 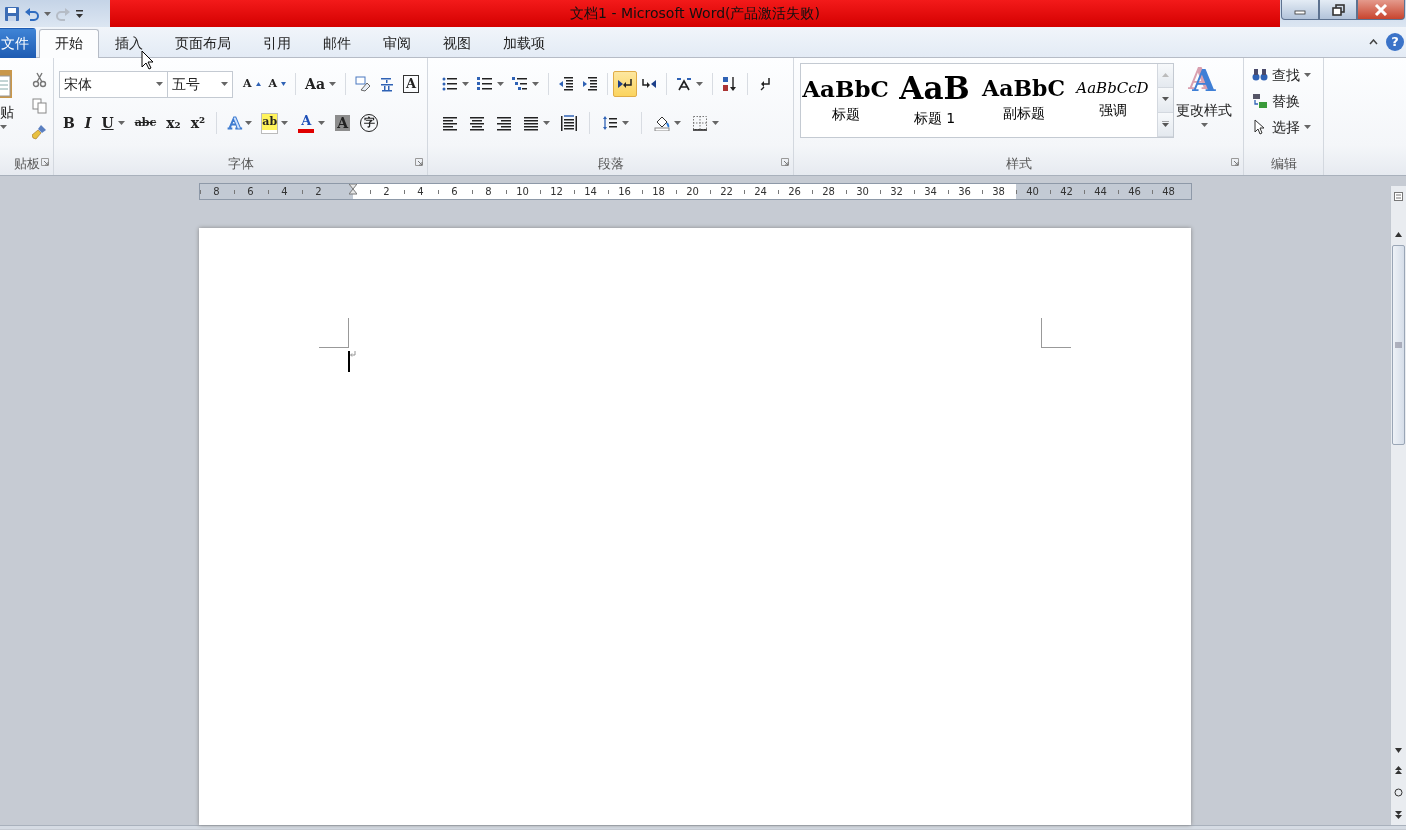 I want to click on undo-icon, so click(x=32, y=13).